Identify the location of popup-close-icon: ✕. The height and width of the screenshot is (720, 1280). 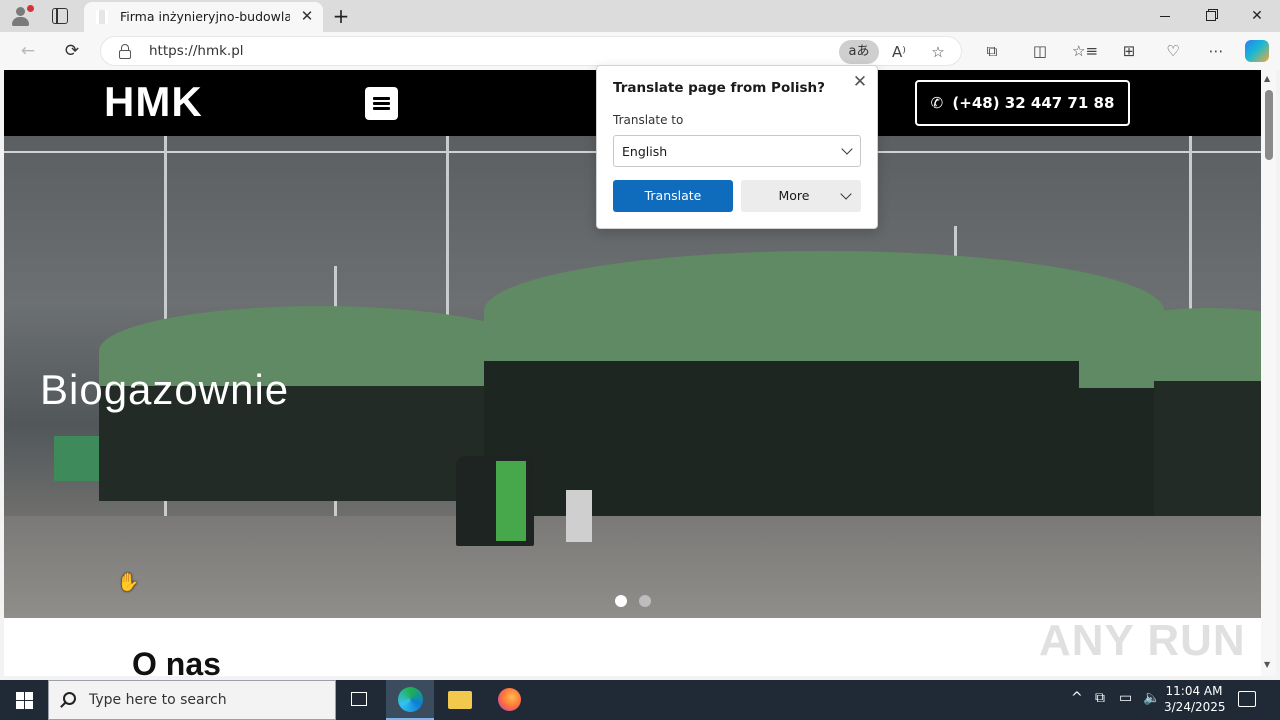
(860, 82).